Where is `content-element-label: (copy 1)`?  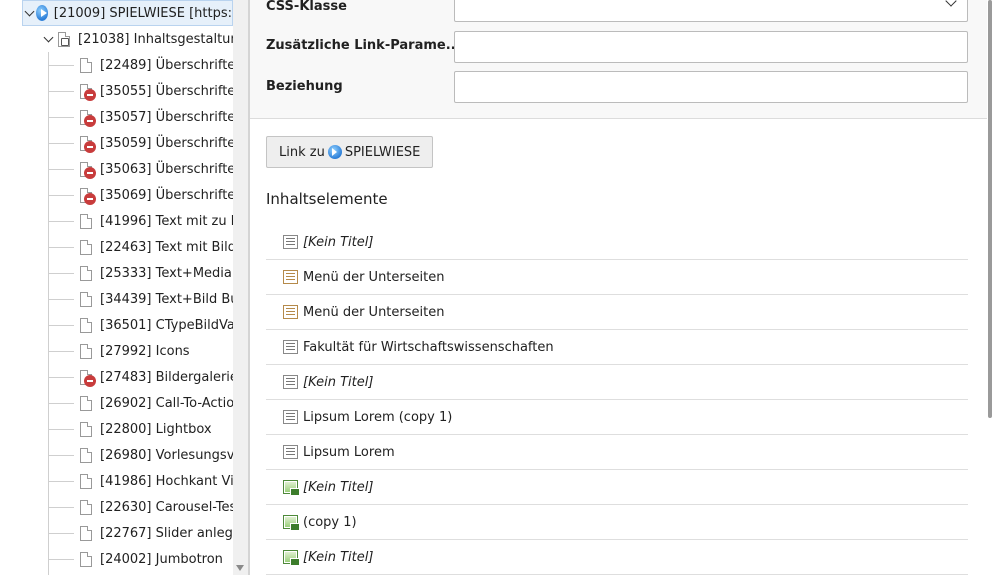 content-element-label: (copy 1) is located at coordinates (330, 522).